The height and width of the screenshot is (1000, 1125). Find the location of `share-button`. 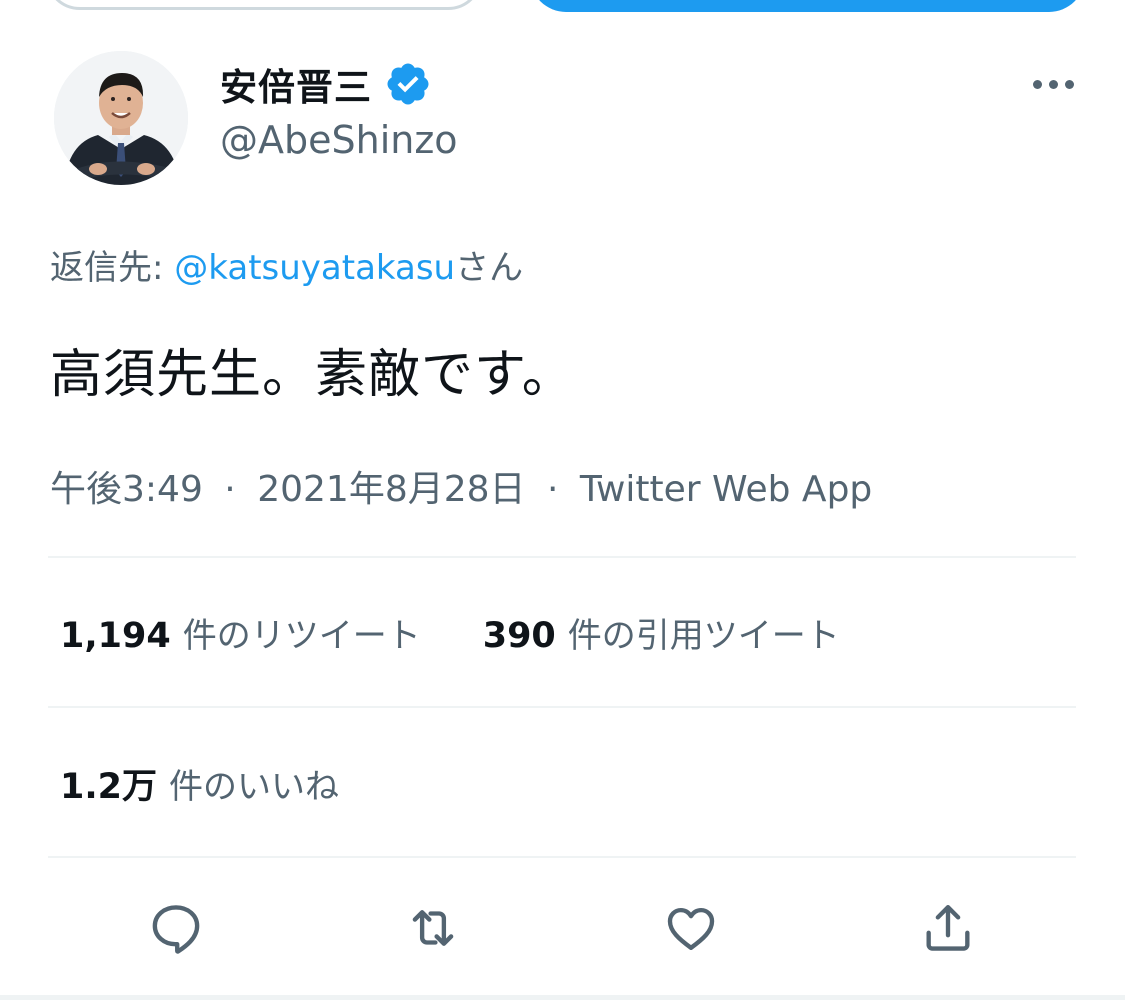

share-button is located at coordinates (948, 928).